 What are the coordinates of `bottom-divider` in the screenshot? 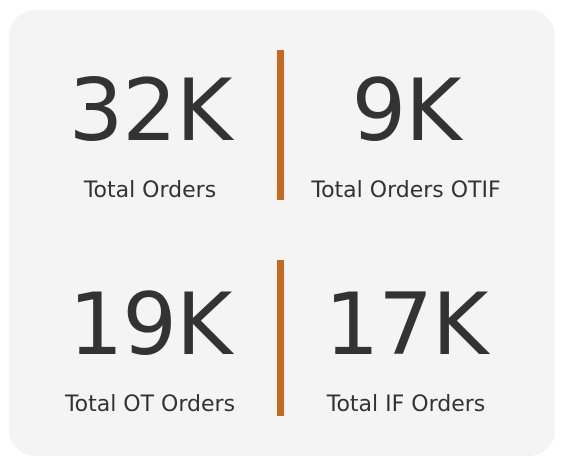 It's located at (280, 338).